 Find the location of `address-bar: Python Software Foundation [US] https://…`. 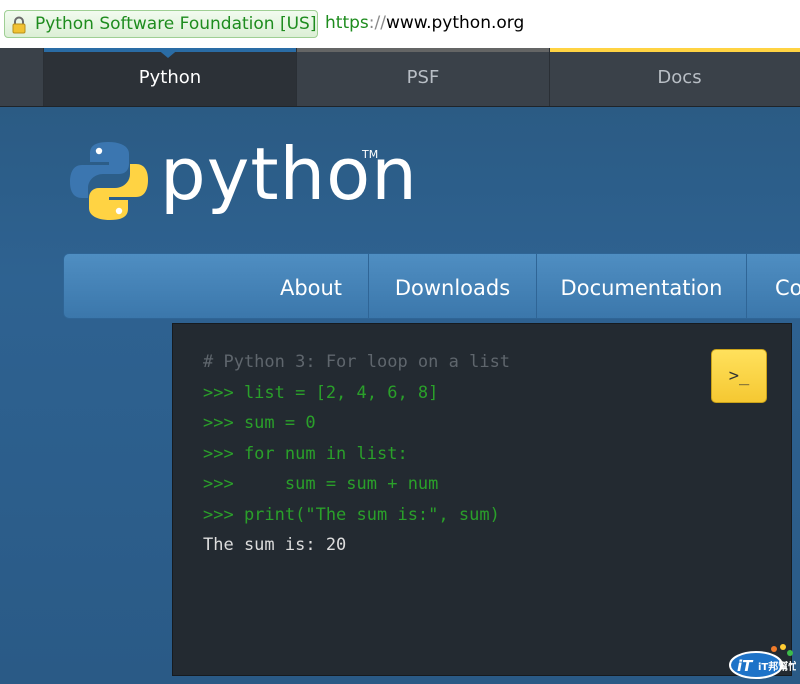

address-bar: Python Software Foundation [US] https://… is located at coordinates (400, 24).